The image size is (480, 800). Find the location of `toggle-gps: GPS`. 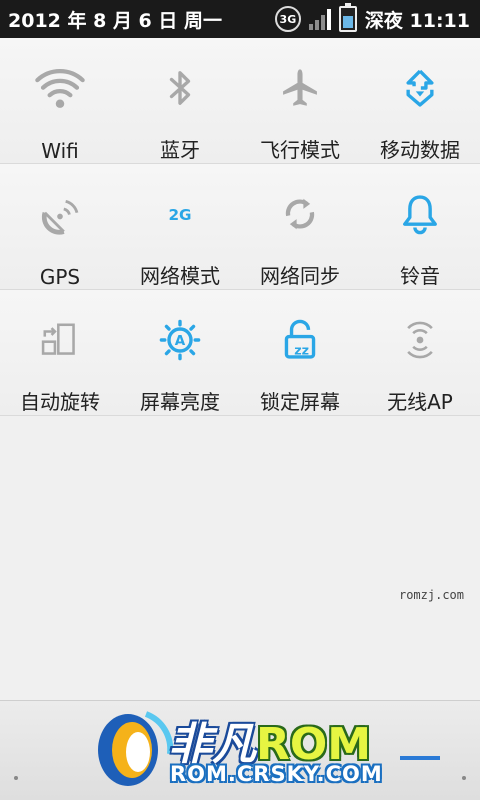

toggle-gps: GPS is located at coordinates (60, 226).